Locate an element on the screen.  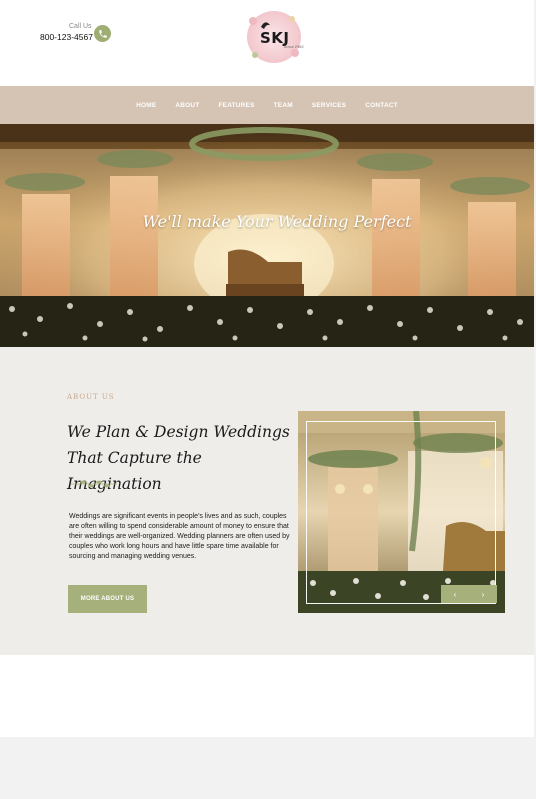
about-image-slider: ‹ › is located at coordinates (401, 512).